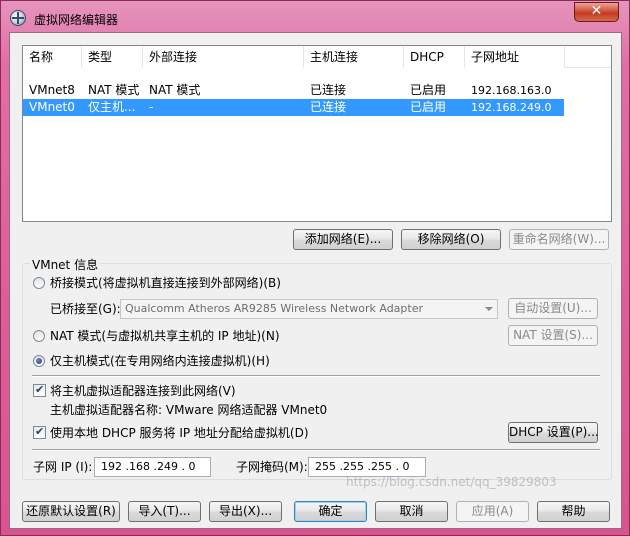  Describe the element at coordinates (293, 107) in the screenshot. I see `network-row-vmnet0: VMnet0 仅主机... - 已连接 已启用 192.168.249.0` at that location.